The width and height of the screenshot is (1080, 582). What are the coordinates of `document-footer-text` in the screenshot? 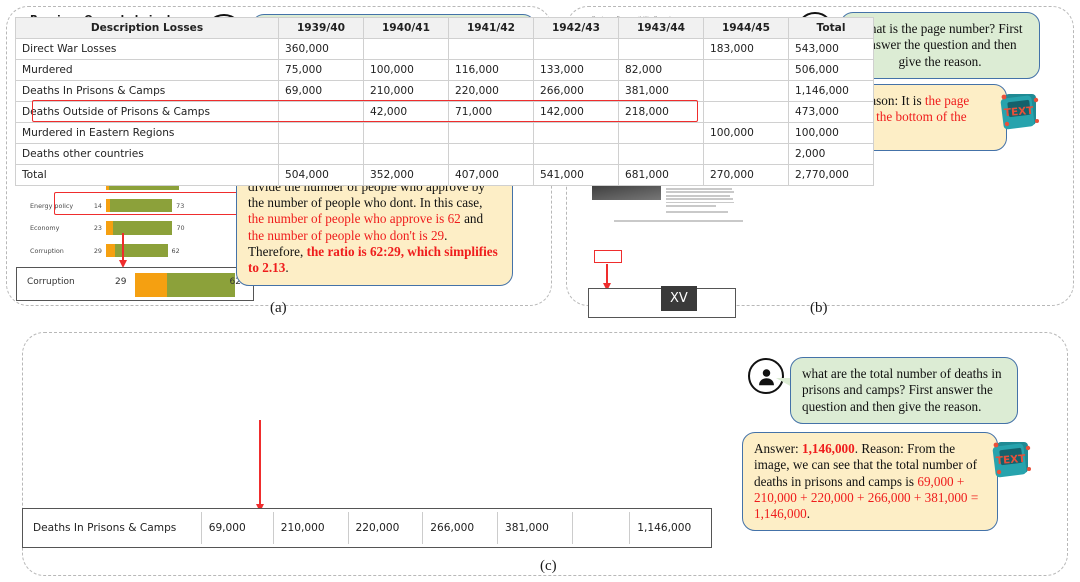 It's located at (678, 221).